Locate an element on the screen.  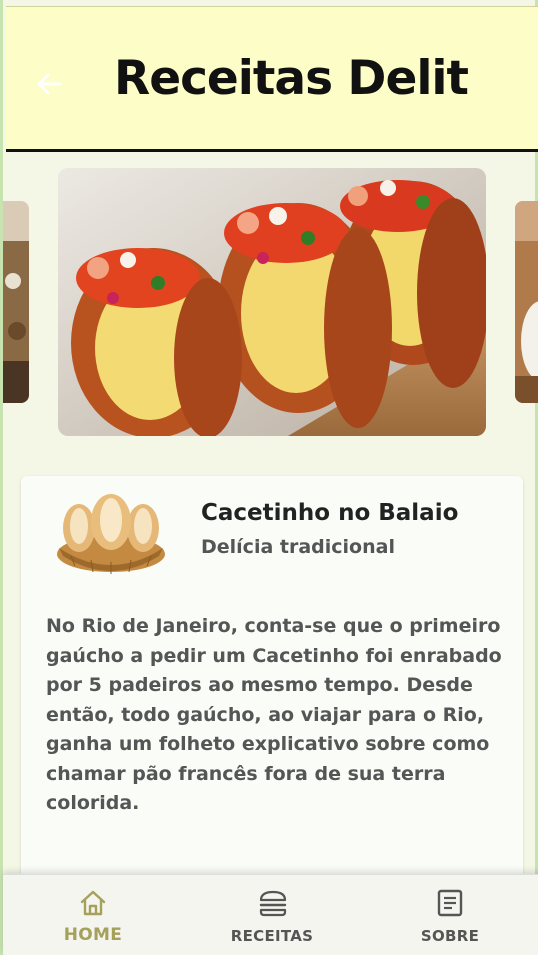
food-photo-next is located at coordinates (526, 302).